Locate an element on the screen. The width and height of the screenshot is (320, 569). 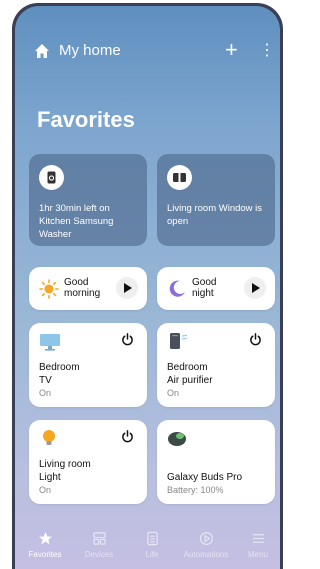
routine-good-night: Good night is located at coordinates (216, 288).